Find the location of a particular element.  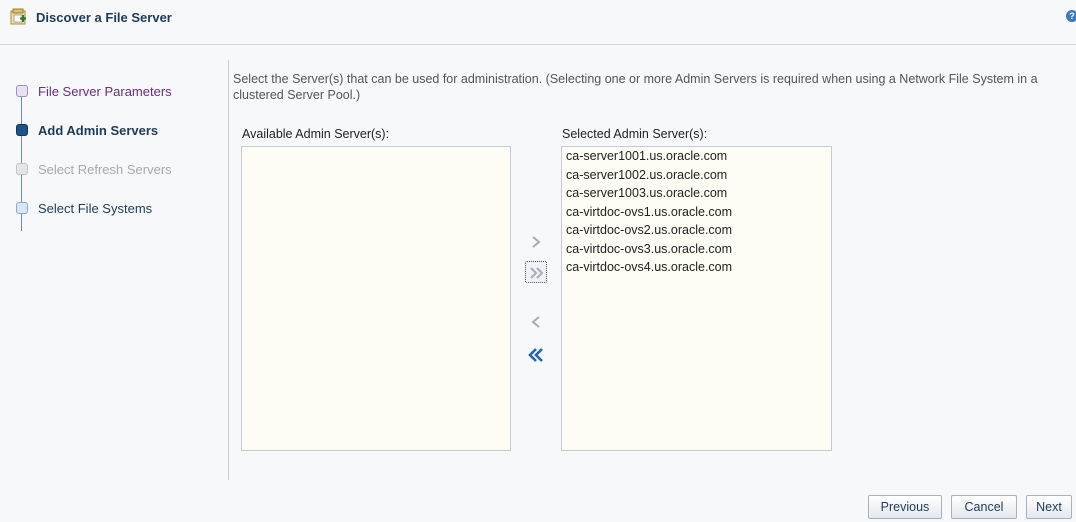

move-right-button is located at coordinates (536, 242).